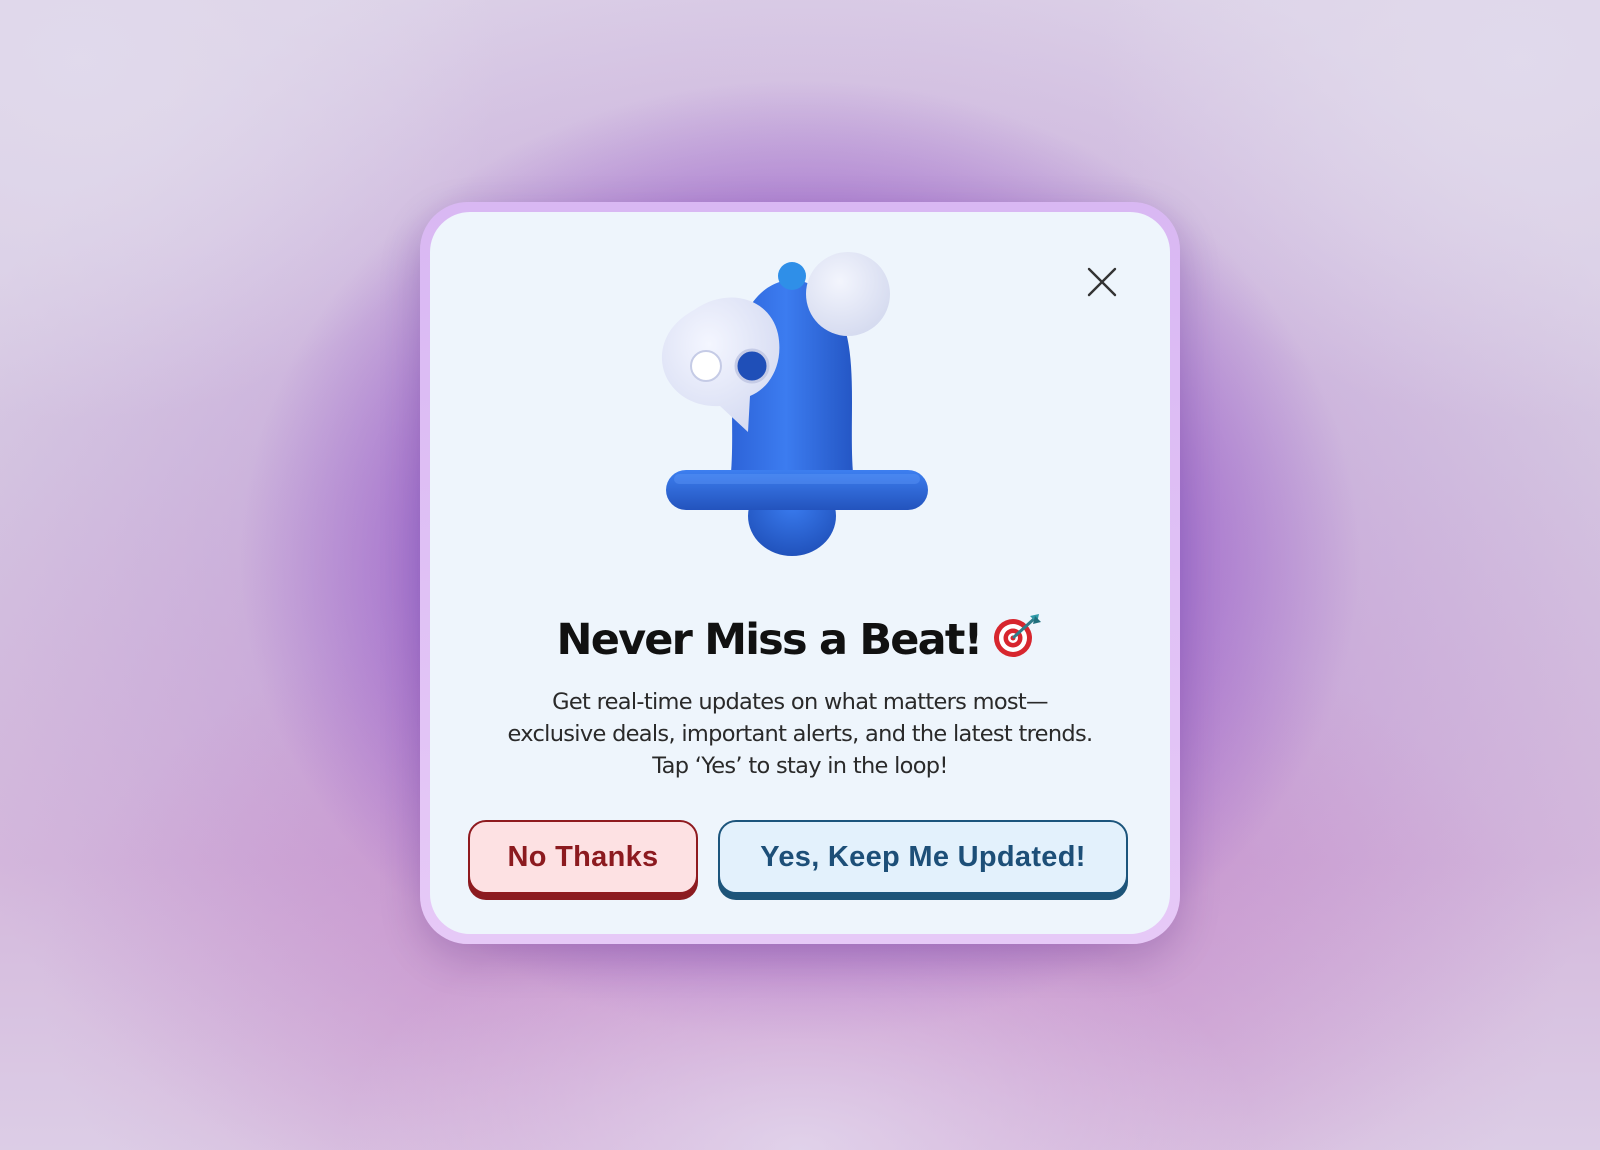 The image size is (1600, 1150). Describe the element at coordinates (583, 857) in the screenshot. I see `no-thanks-button: No Thanks` at that location.